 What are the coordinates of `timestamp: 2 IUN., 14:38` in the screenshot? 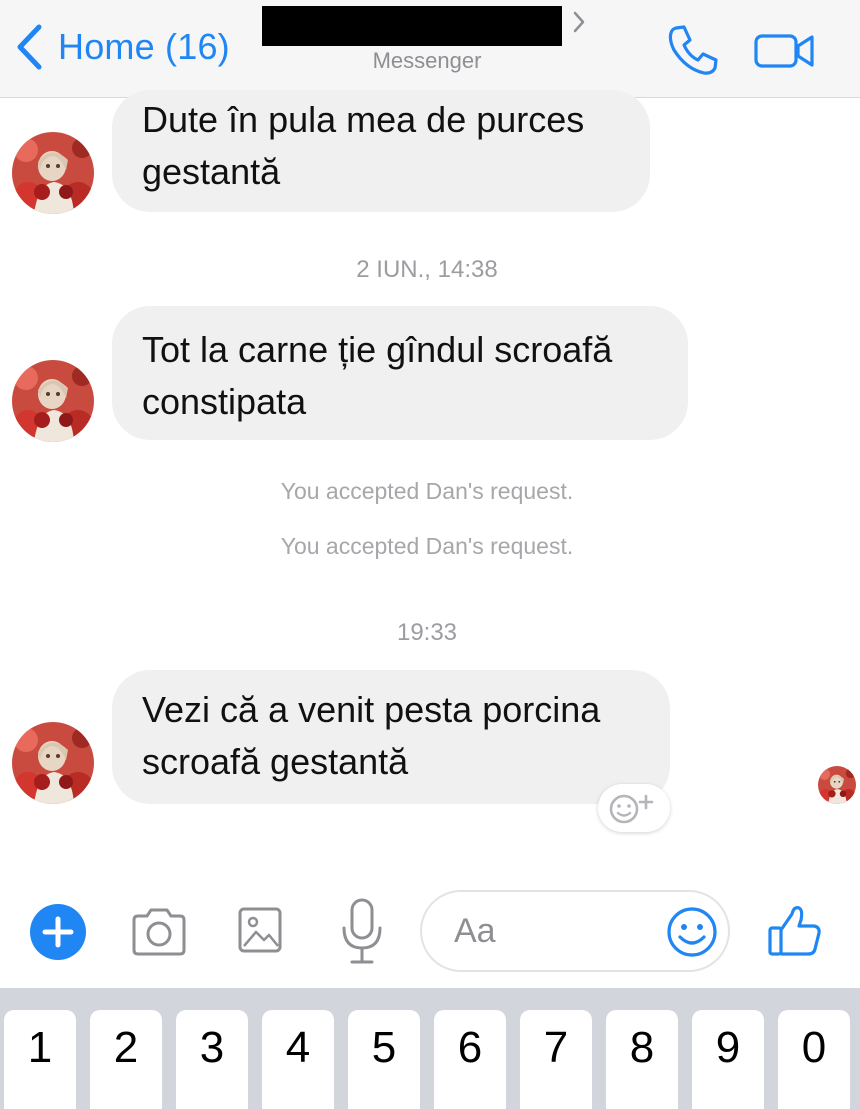 It's located at (427, 269).